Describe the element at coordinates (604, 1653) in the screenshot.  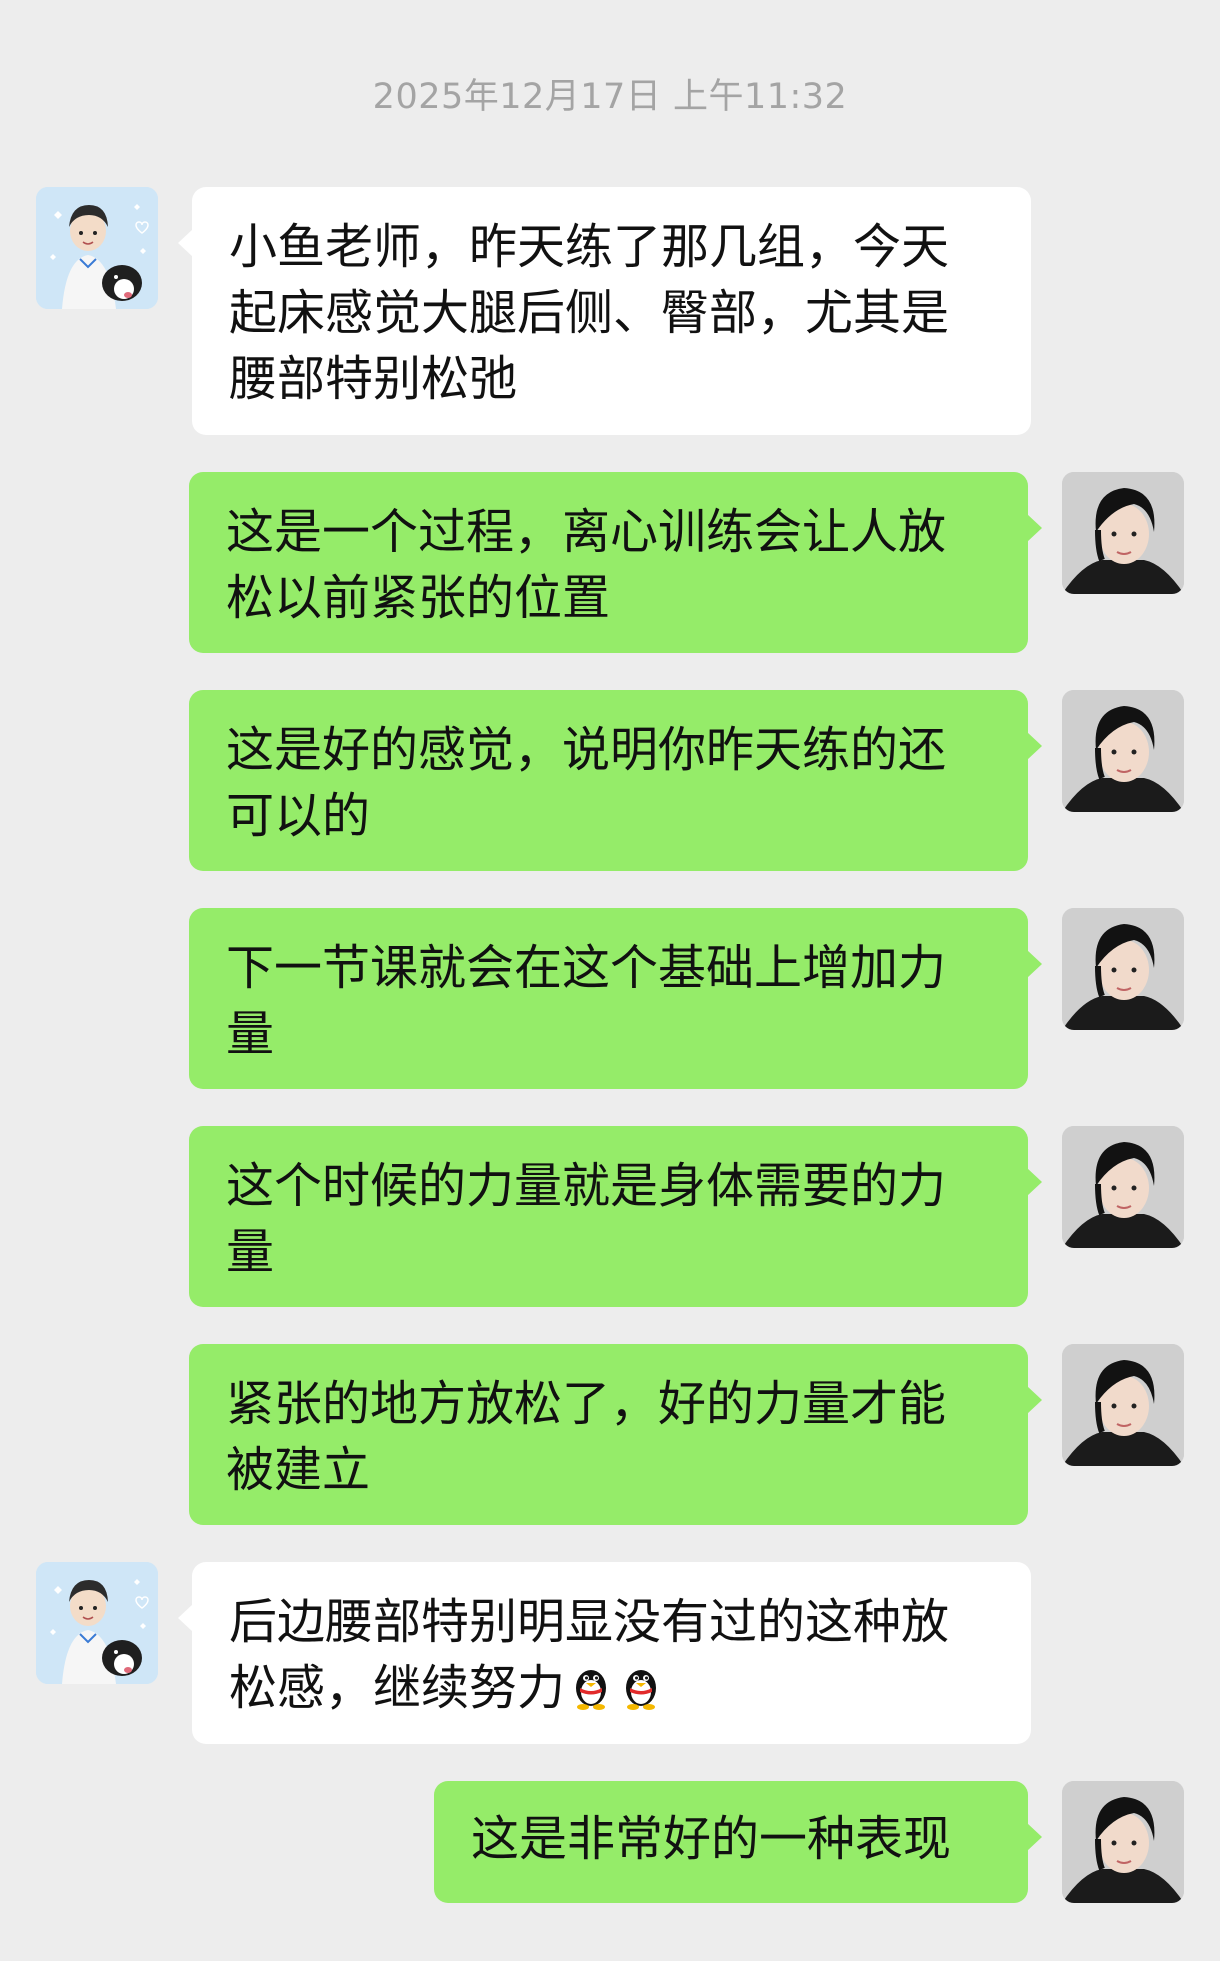
I see `incoming-message-bubble: 后边腰部特别明显没有过的这种放松感，继续努力` at that location.